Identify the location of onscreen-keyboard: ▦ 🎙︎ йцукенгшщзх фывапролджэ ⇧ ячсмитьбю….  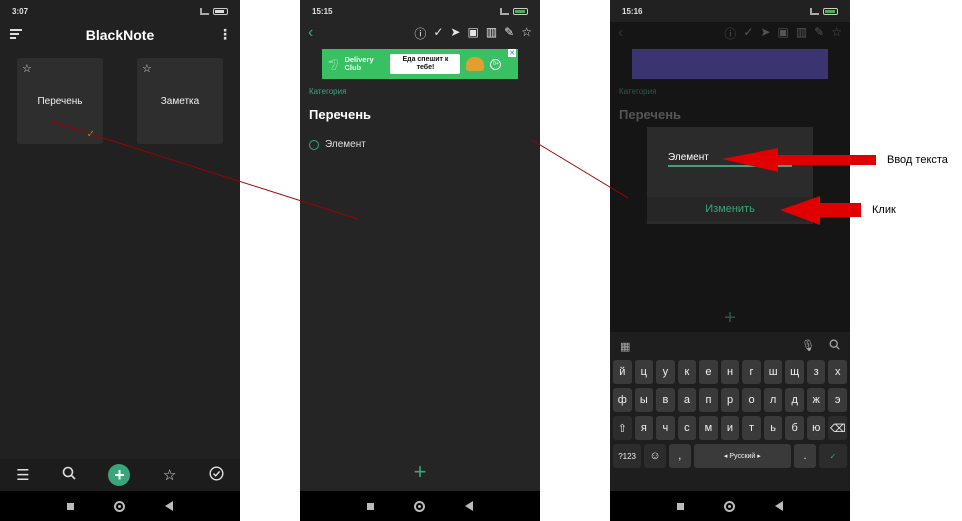
(730, 411).